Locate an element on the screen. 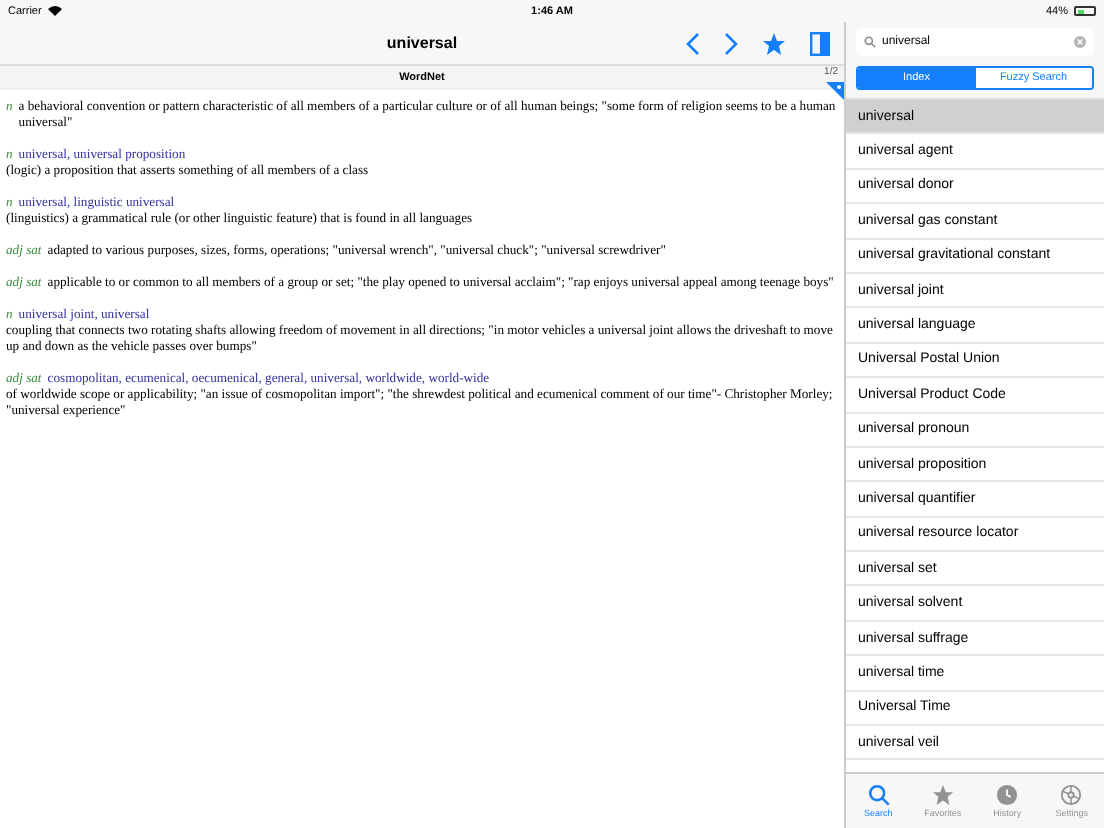  nav-title: universal is located at coordinates (422, 43).